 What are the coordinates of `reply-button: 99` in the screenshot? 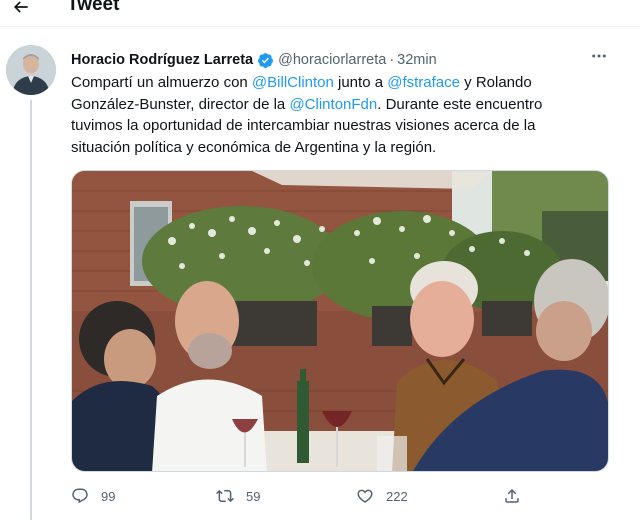 It's located at (93, 496).